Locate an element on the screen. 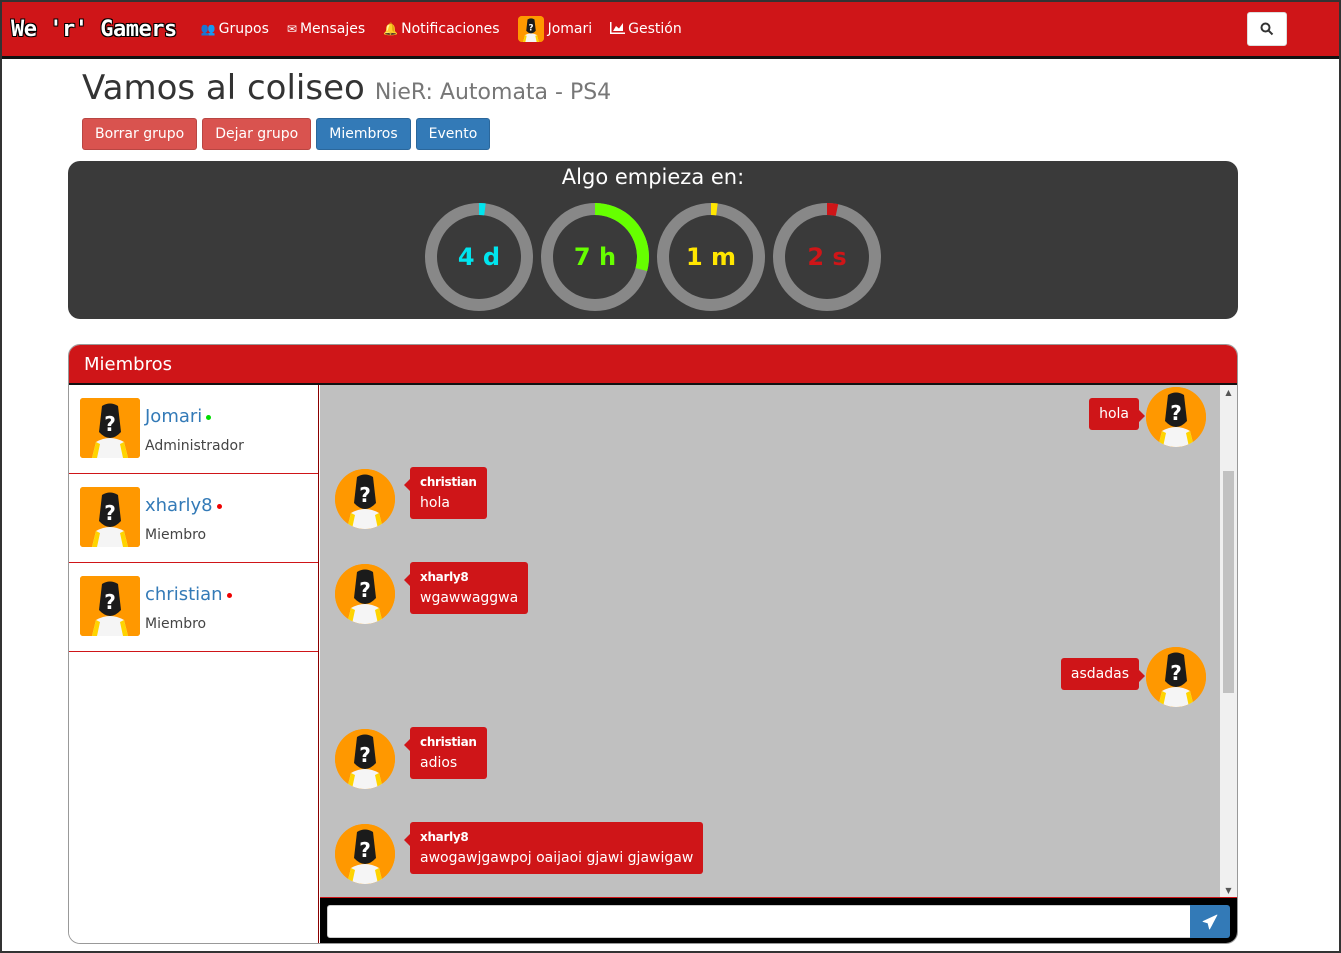 Image resolution: width=1341 pixels, height=953 pixels. member-name: xharly8 is located at coordinates (183, 505).